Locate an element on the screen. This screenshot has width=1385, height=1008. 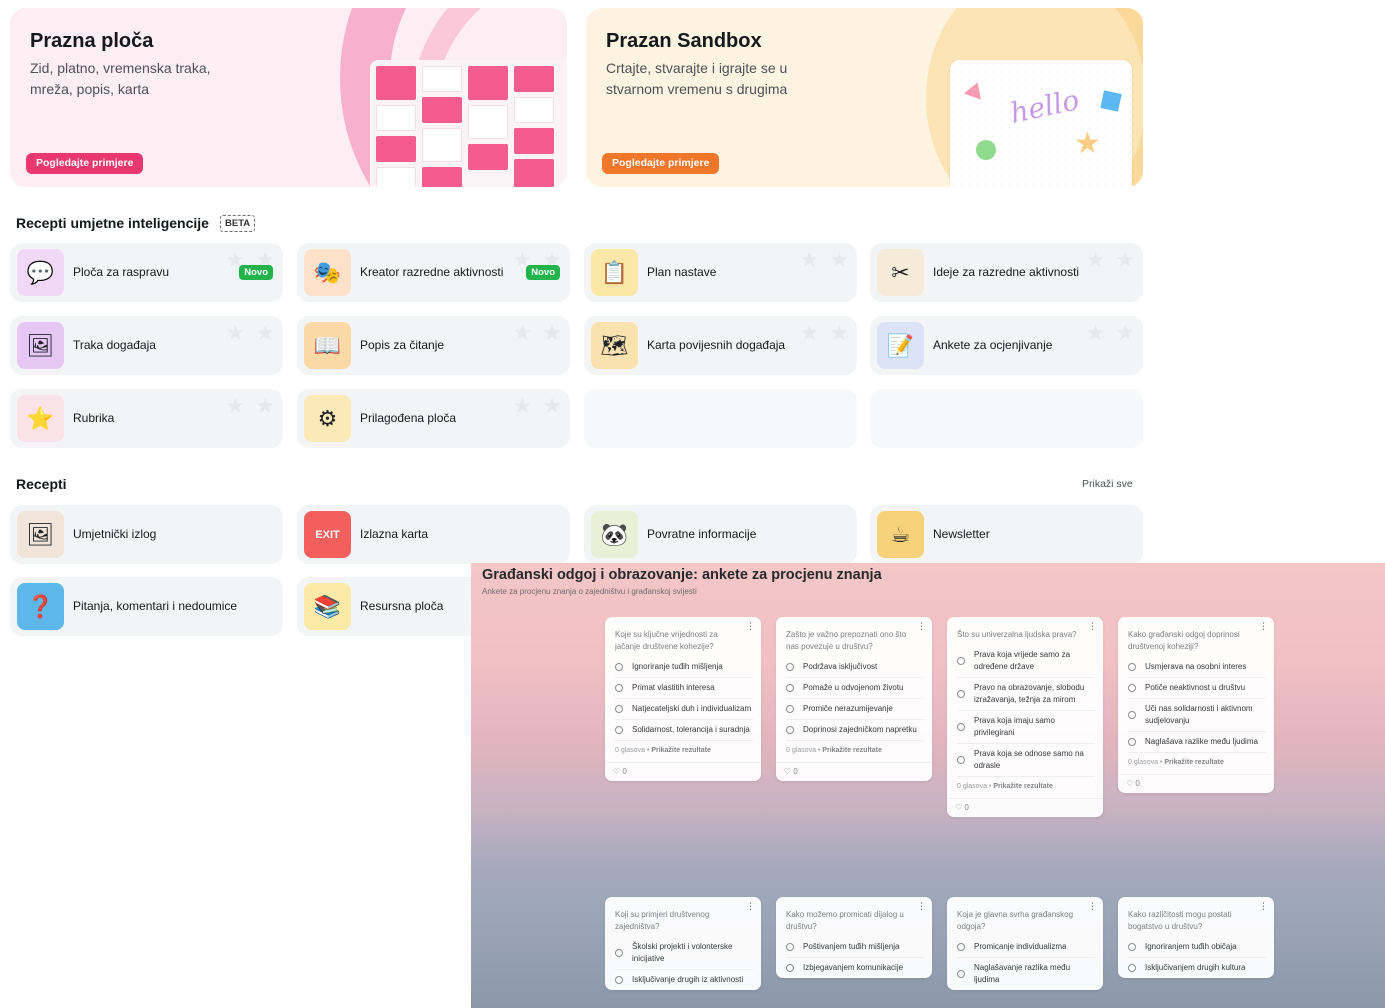
poll-option: Izbjegavanjem komunikacije is located at coordinates (855, 968).